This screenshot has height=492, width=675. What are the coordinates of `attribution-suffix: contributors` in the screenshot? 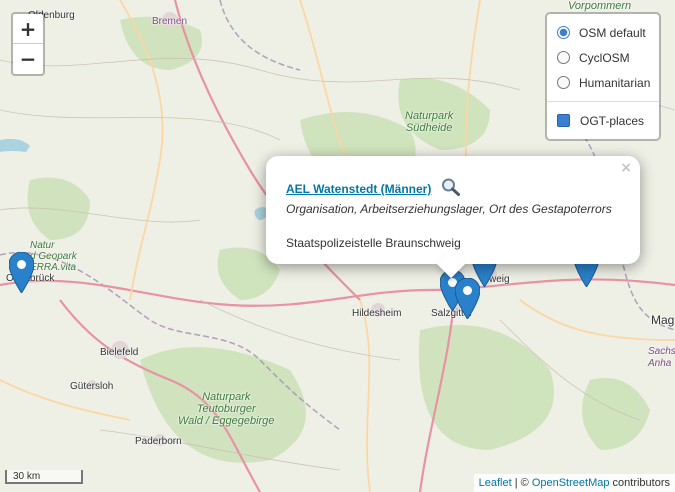 It's located at (639, 483).